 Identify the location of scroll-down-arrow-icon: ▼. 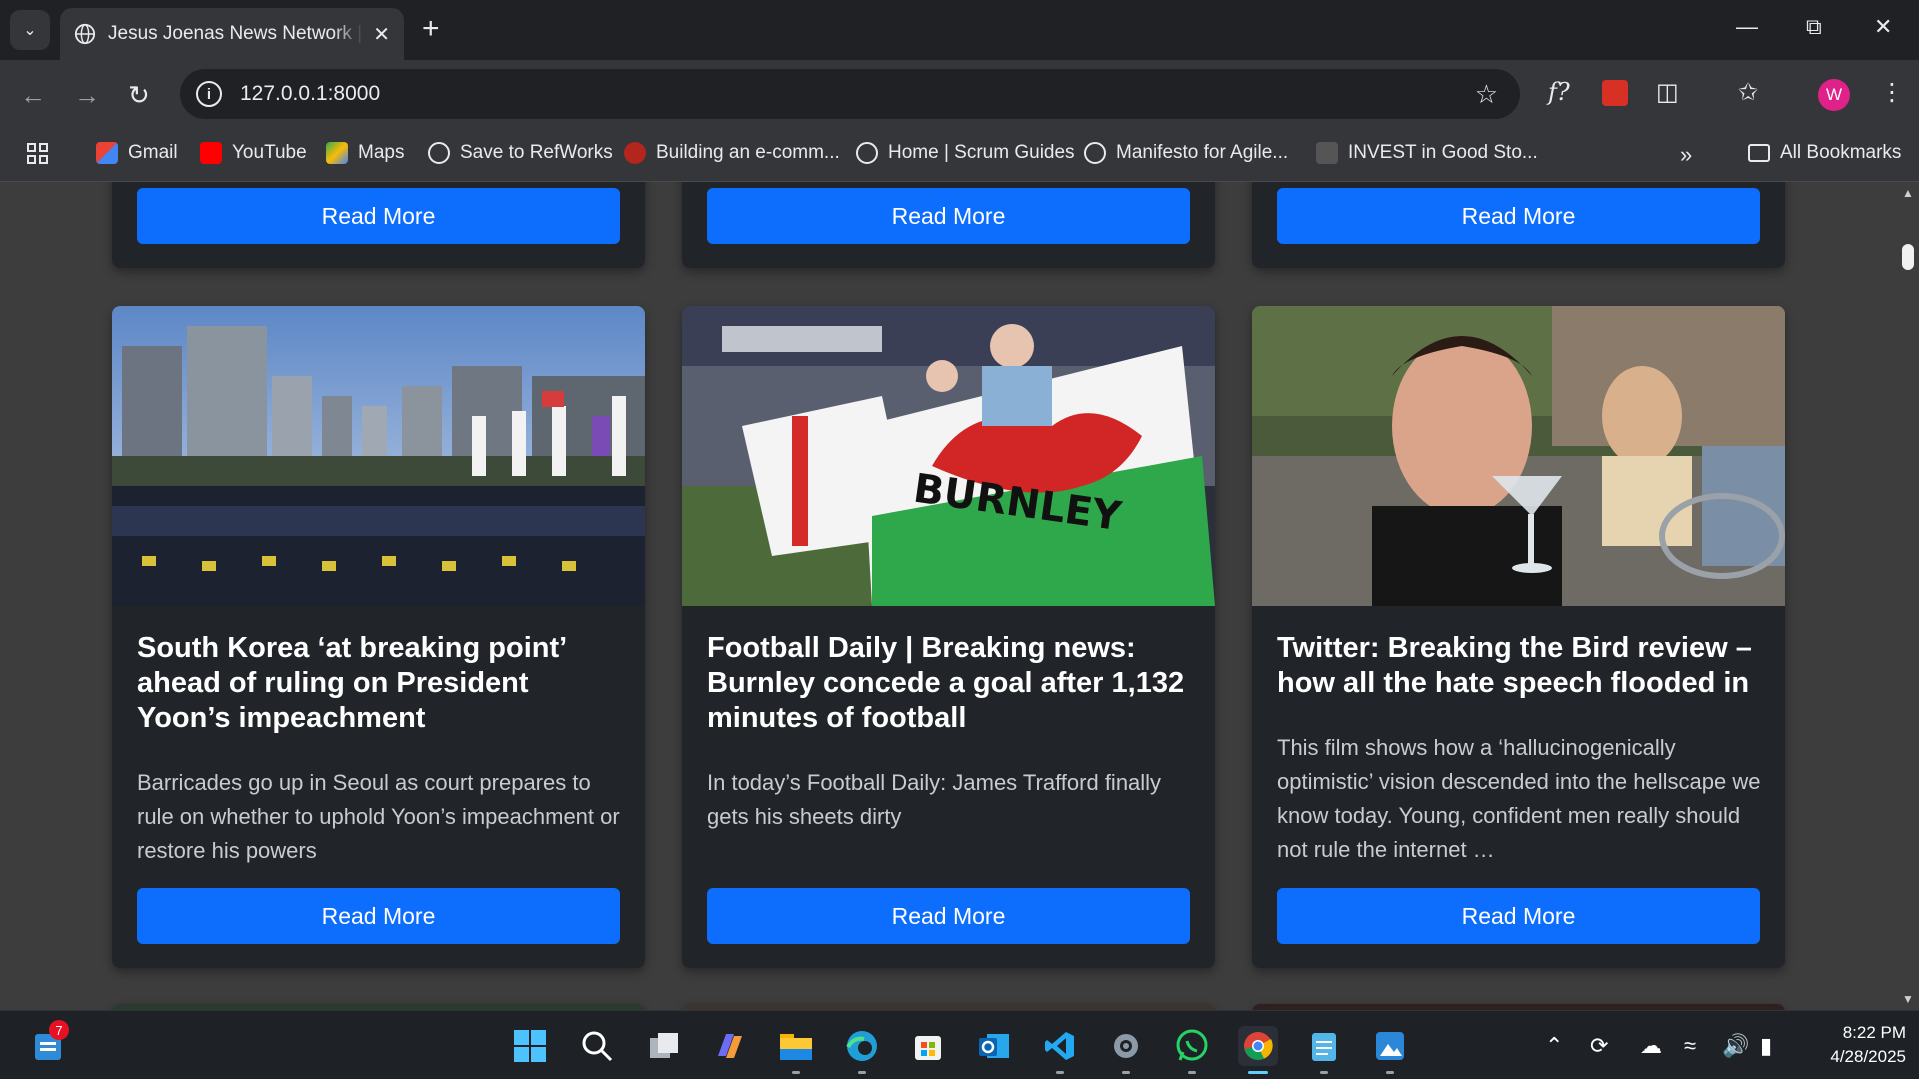
(1908, 999).